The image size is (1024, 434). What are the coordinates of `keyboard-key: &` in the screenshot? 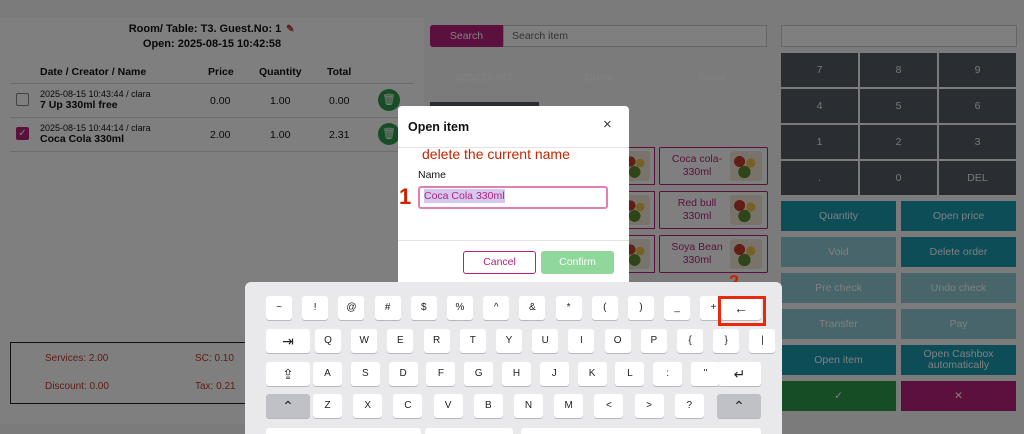 It's located at (532, 308).